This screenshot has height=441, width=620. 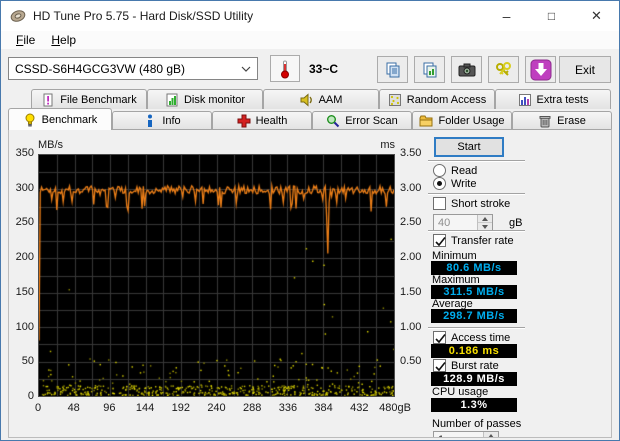 I want to click on info-icon, so click(x=150, y=120).